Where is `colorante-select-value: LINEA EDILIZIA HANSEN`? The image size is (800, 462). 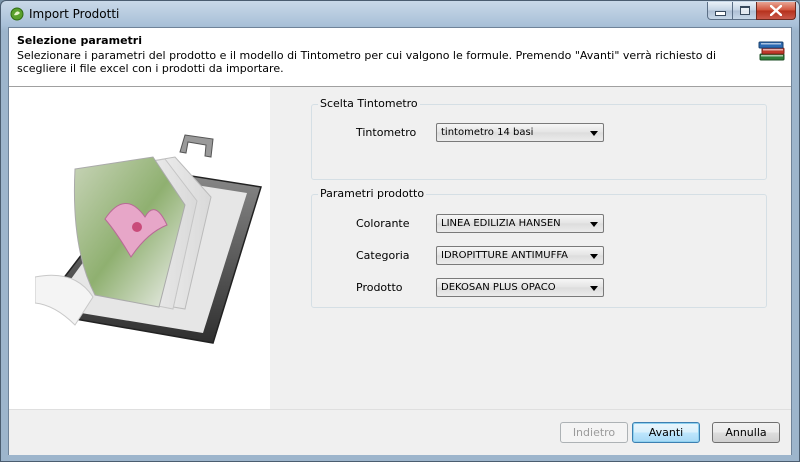 colorante-select-value: LINEA EDILIZIA HANSEN is located at coordinates (501, 223).